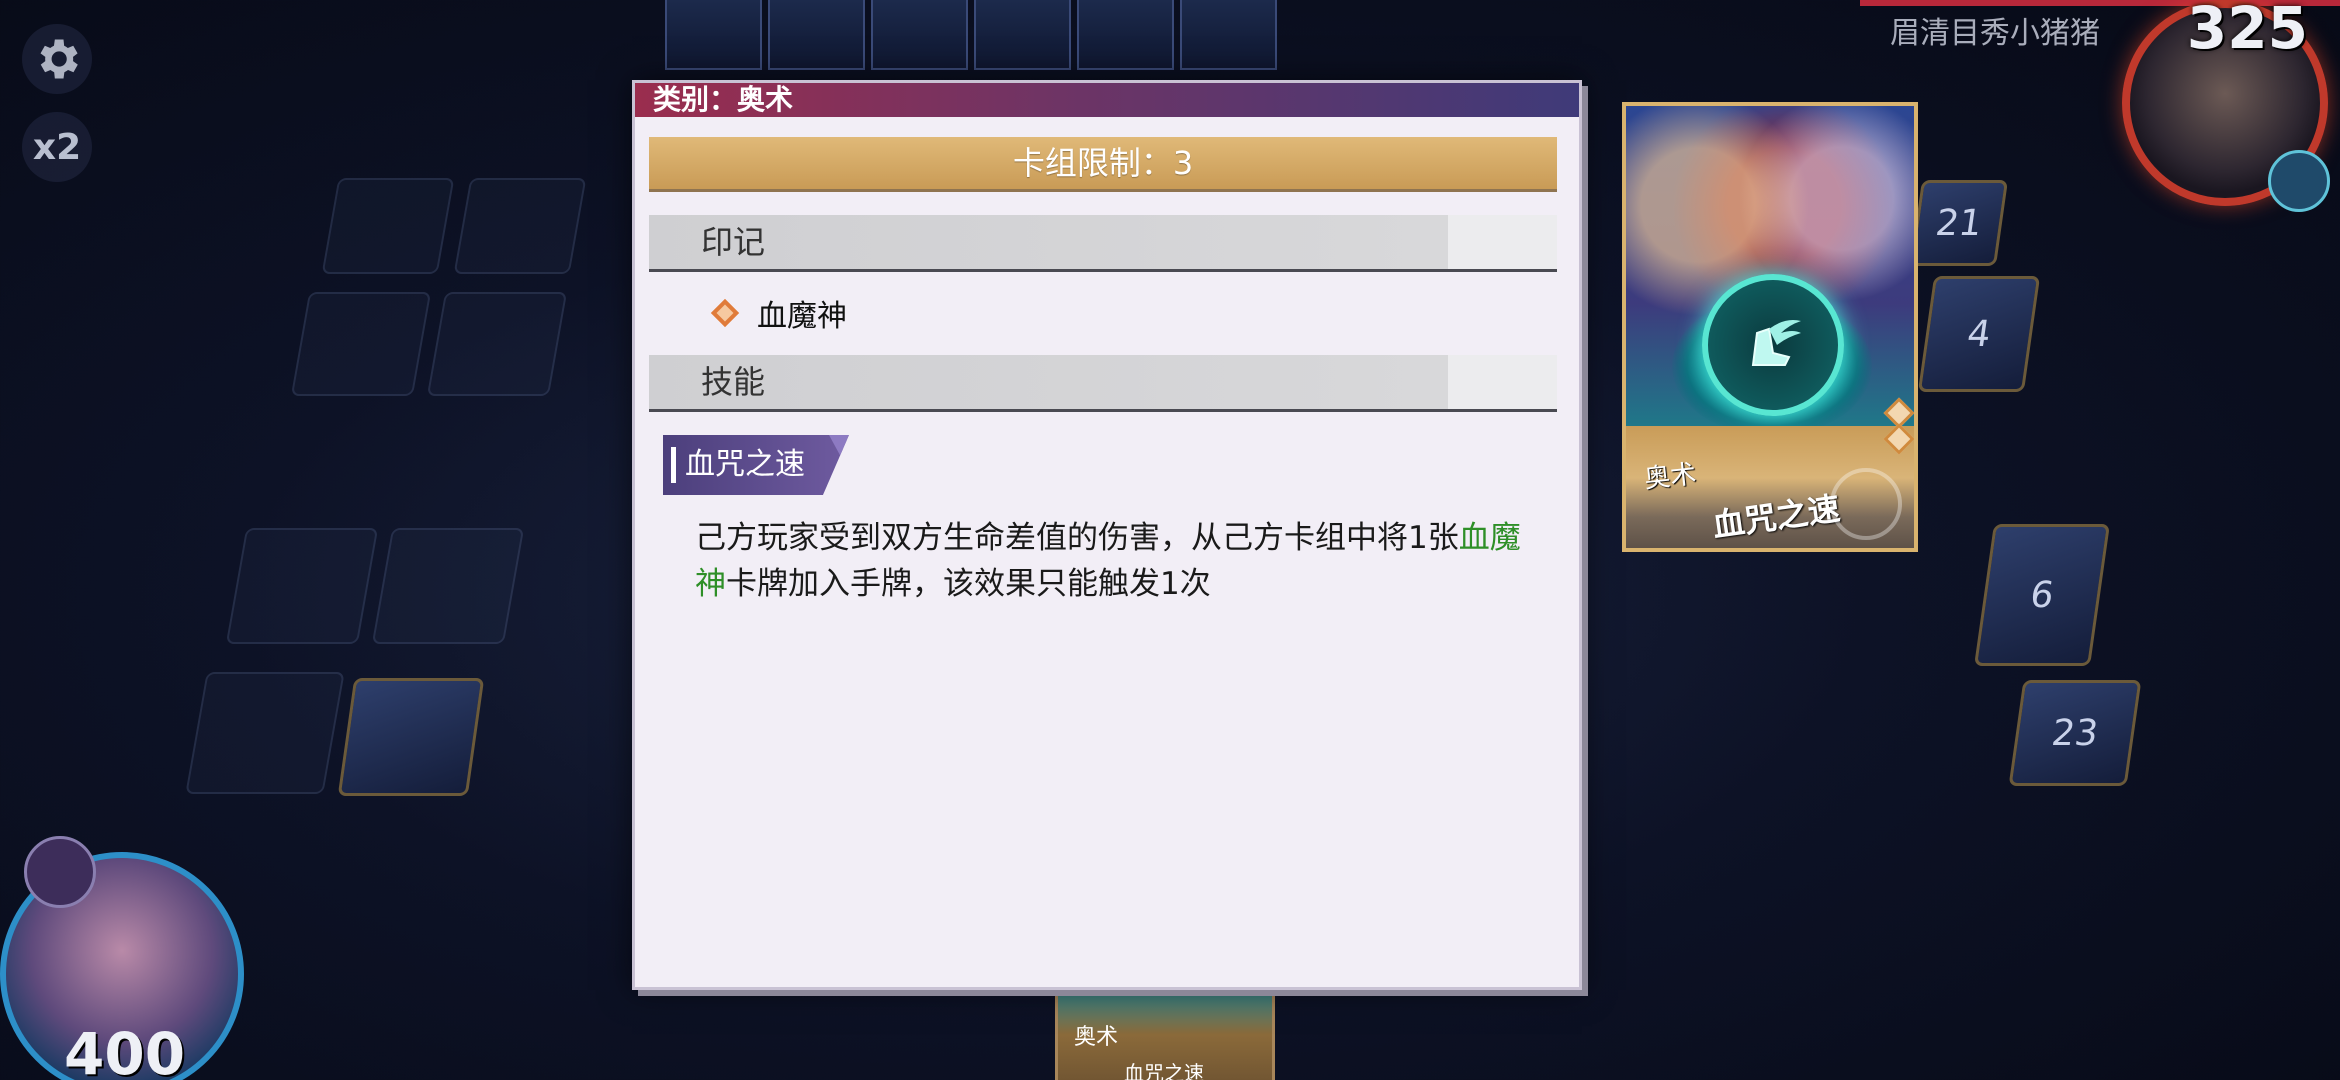  I want to click on skill-desc-part2: 卡牌加入手牌，该效果只能触发1次, so click(968, 584).